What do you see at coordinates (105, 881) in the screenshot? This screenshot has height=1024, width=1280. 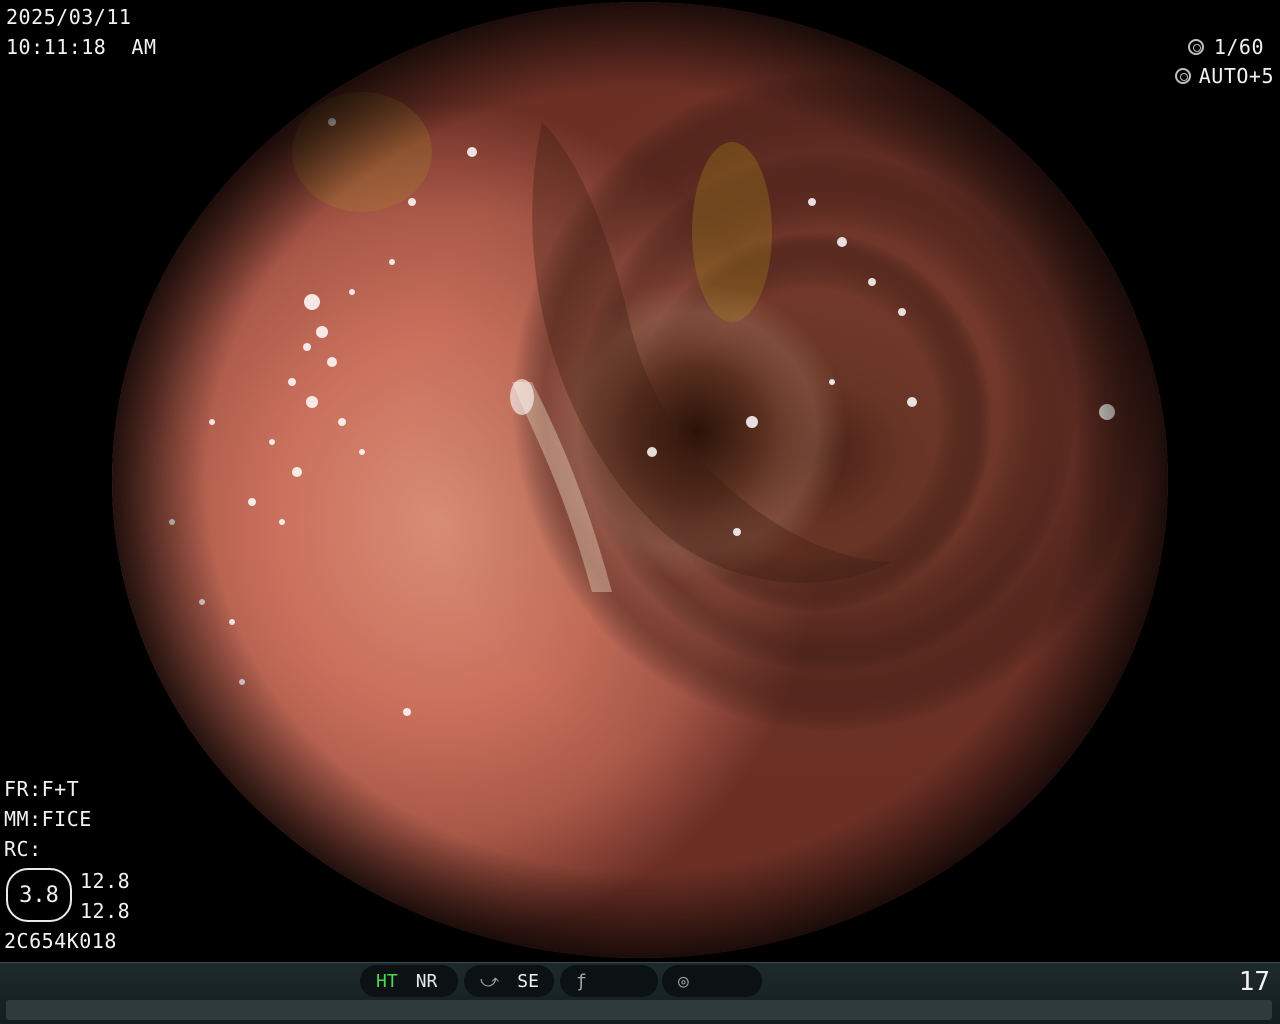 I see `value-a: 12.8` at bounding box center [105, 881].